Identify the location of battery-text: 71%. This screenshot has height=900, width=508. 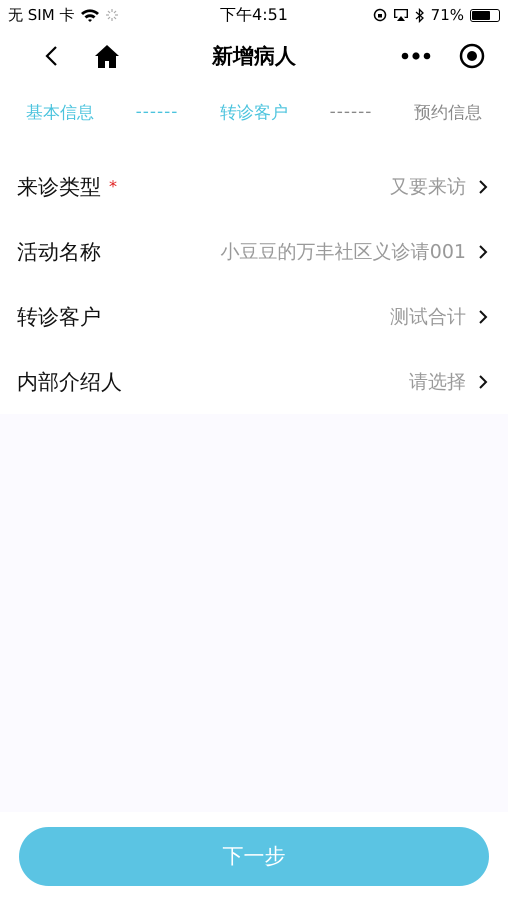
(447, 15).